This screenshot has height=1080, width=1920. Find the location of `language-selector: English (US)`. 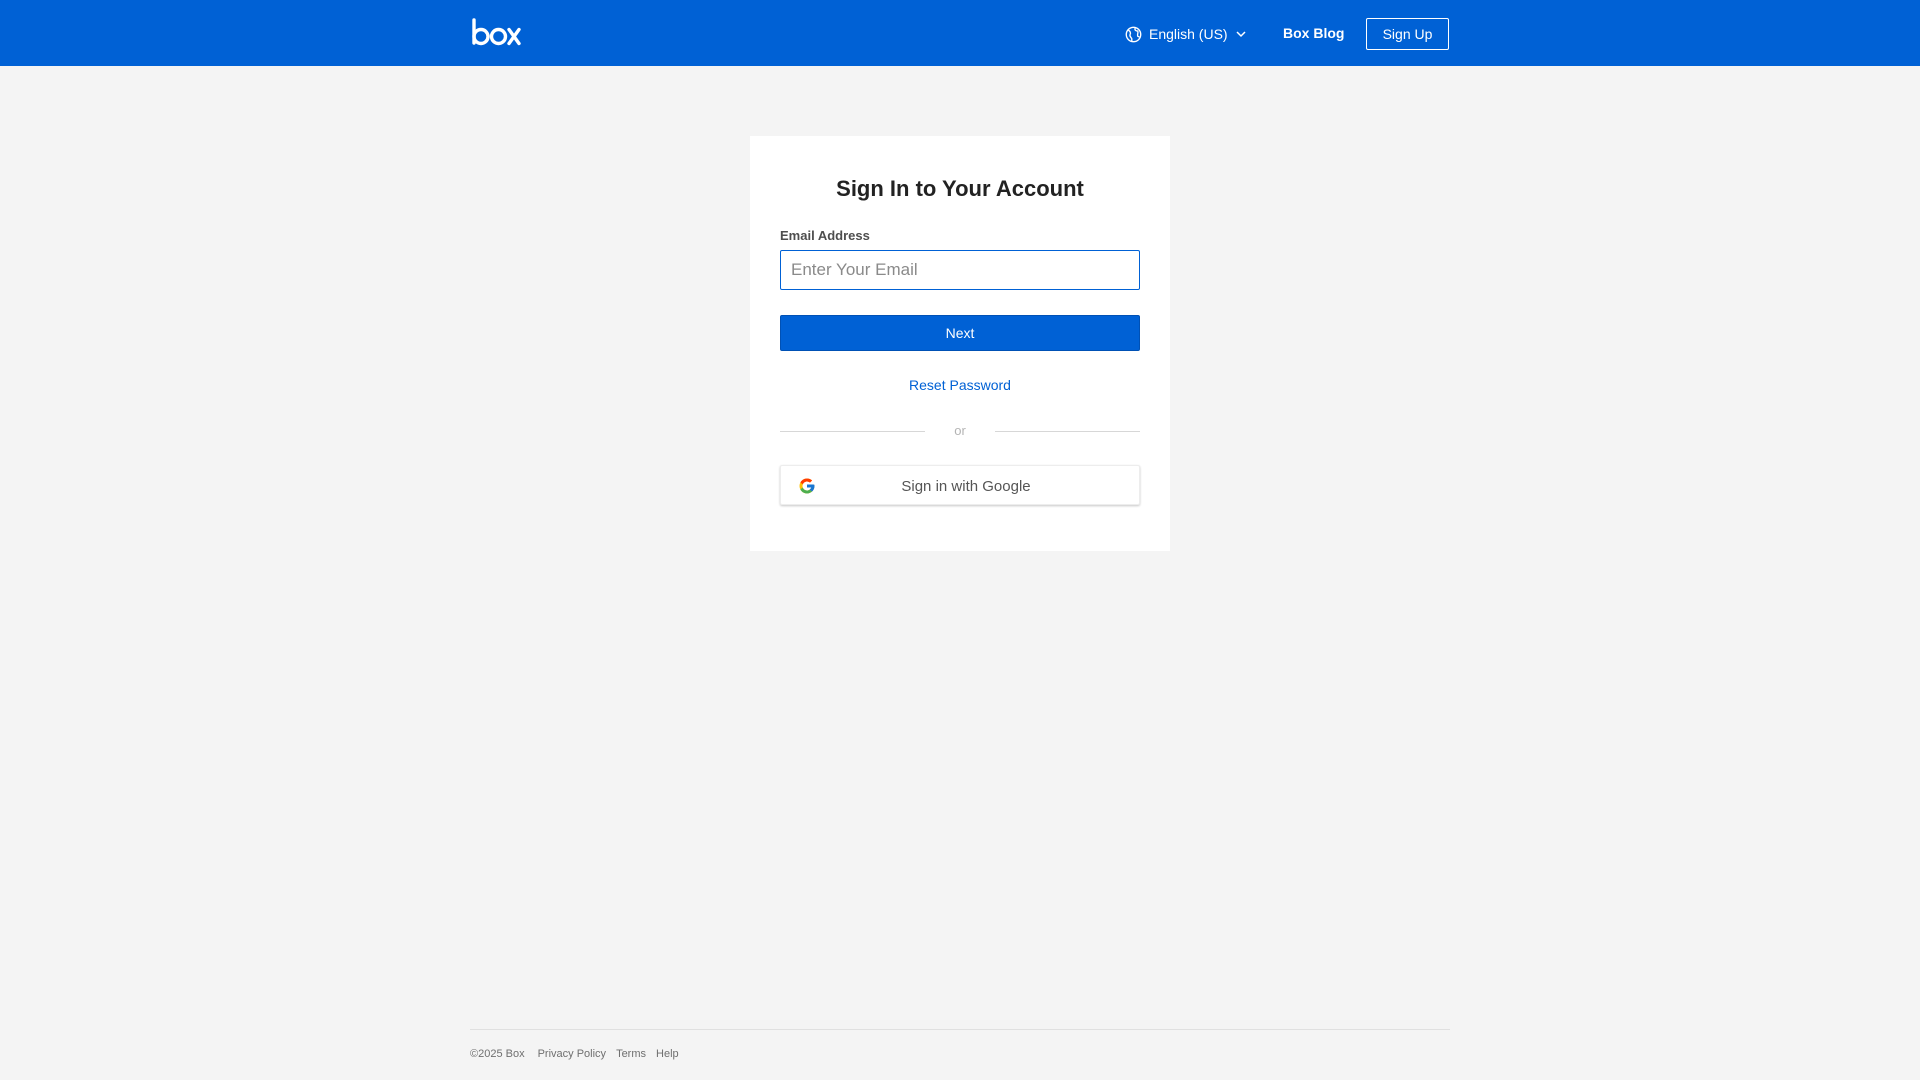

language-selector: English (US) is located at coordinates (1186, 34).